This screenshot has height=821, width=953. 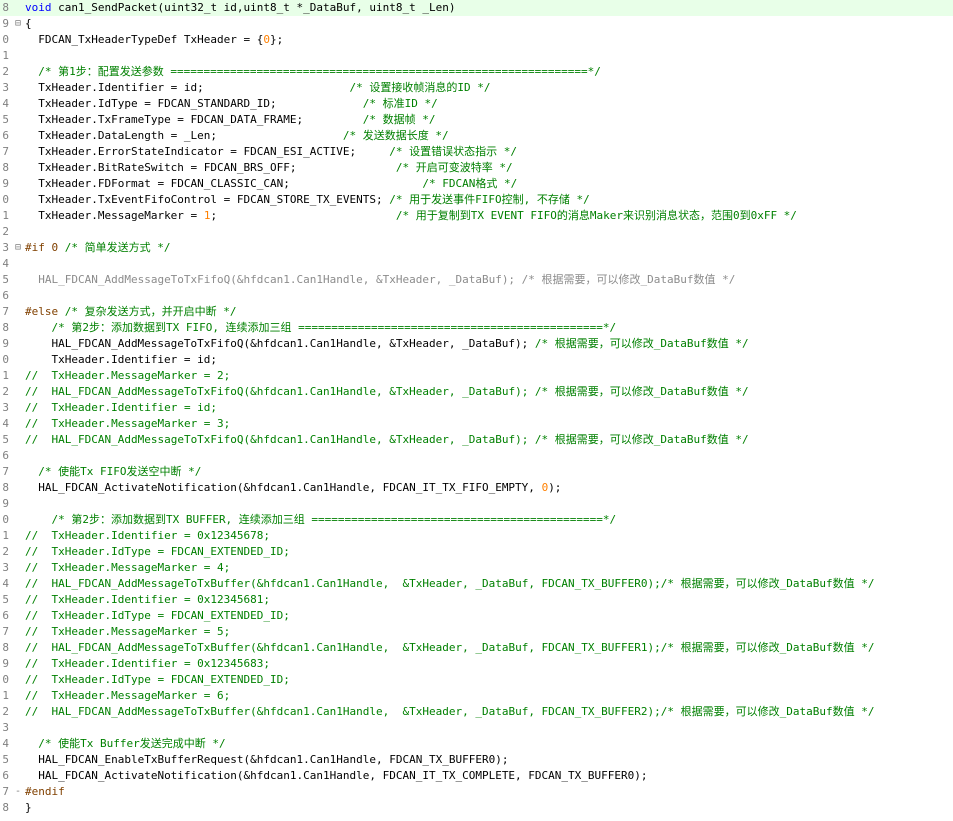 I want to click on line-number: 8, so click(x=5, y=327).